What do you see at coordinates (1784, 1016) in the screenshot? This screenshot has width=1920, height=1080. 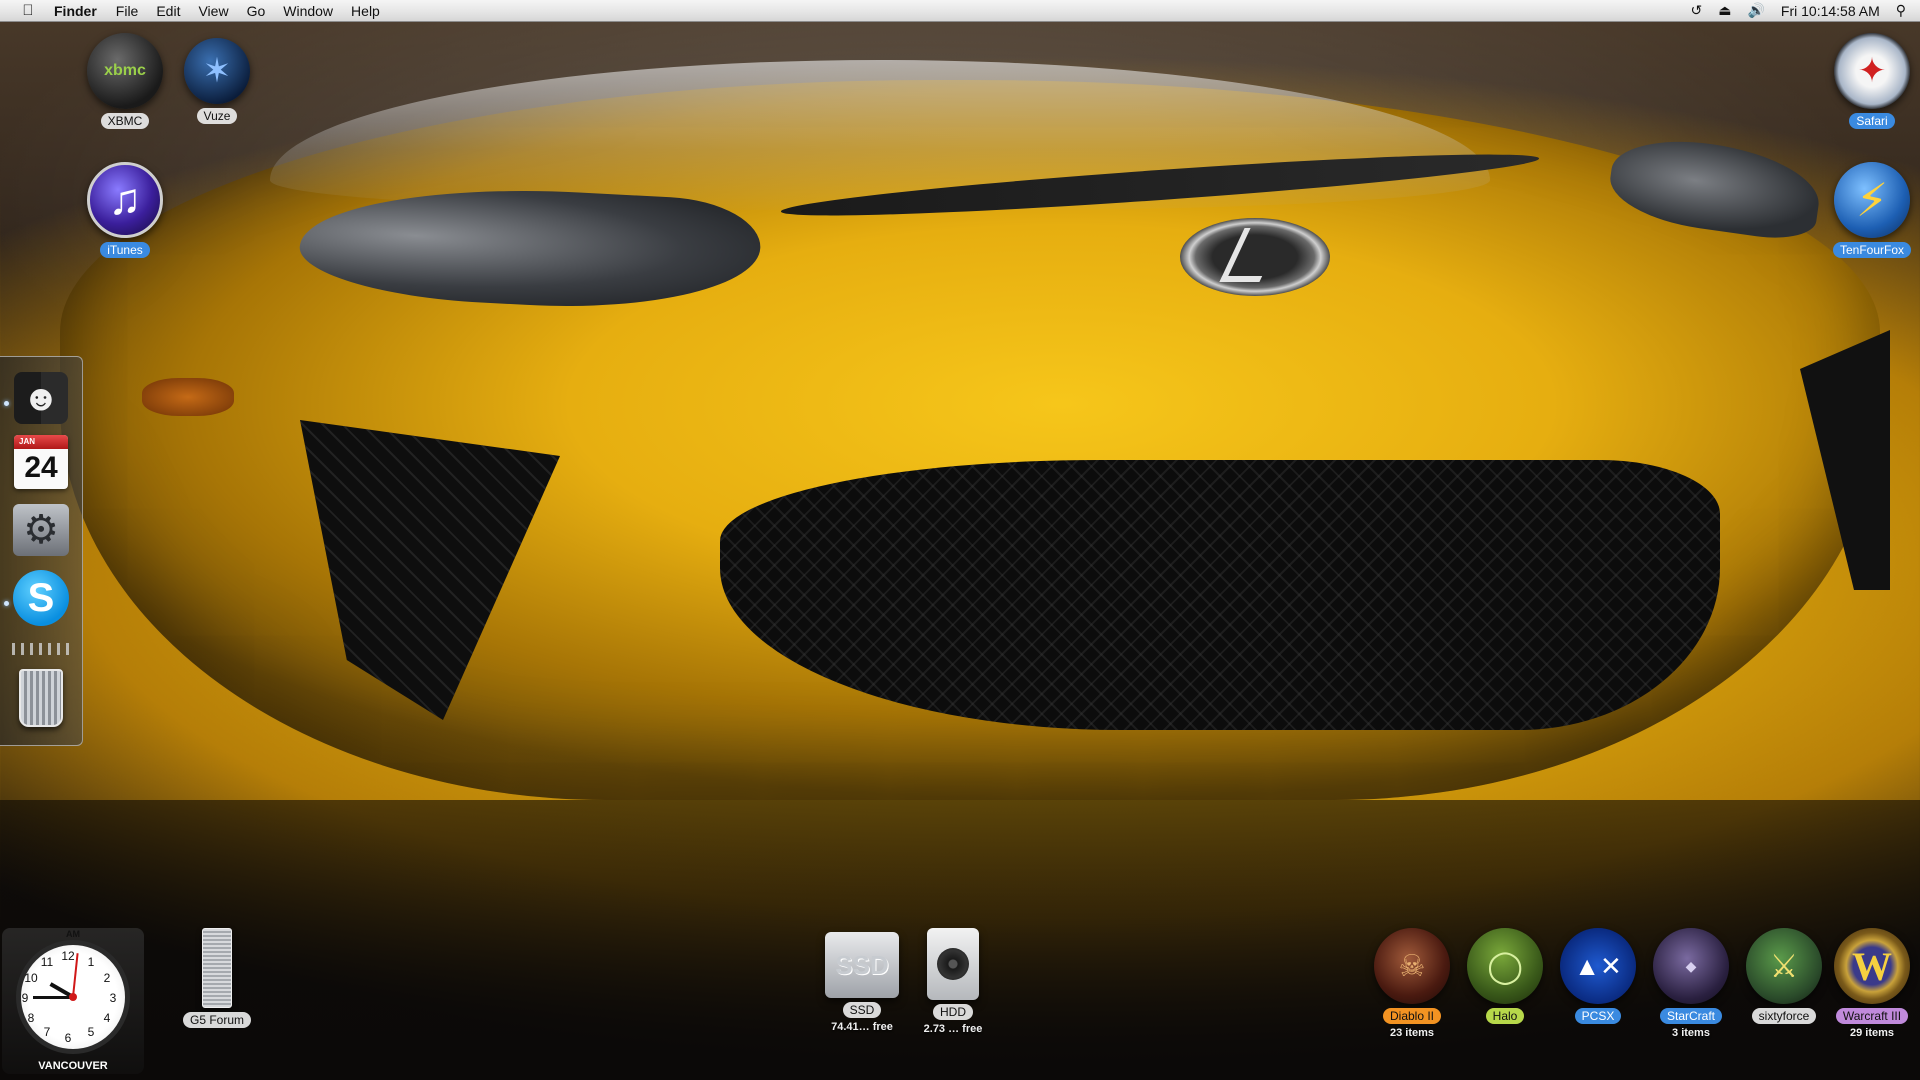 I see `desktop-icon-label: sixtyforce` at bounding box center [1784, 1016].